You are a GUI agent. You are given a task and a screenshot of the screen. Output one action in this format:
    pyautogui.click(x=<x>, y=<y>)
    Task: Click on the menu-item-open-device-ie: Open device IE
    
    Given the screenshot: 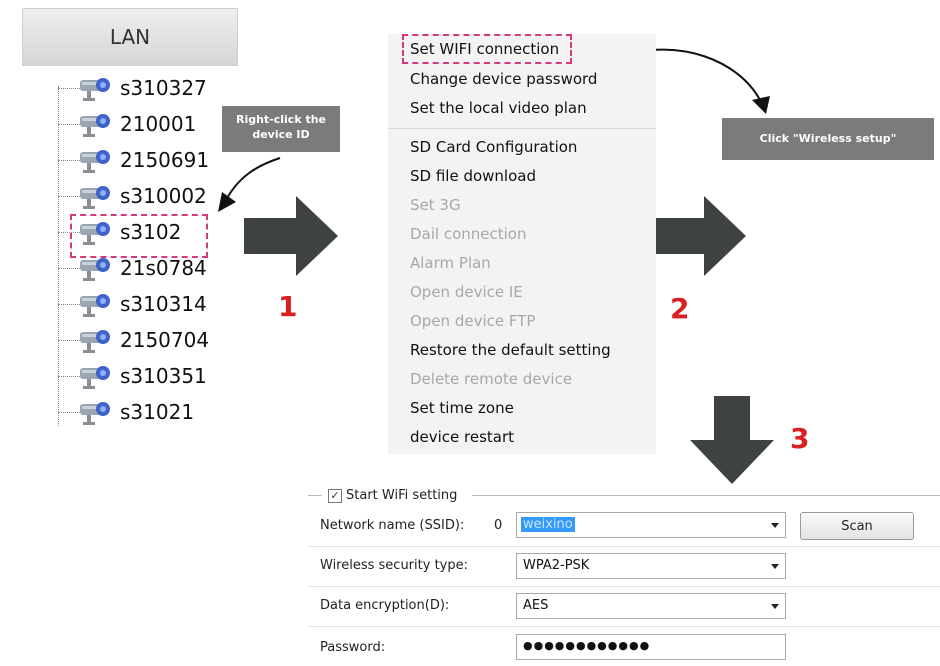 What is the action you would take?
    pyautogui.click(x=466, y=292)
    